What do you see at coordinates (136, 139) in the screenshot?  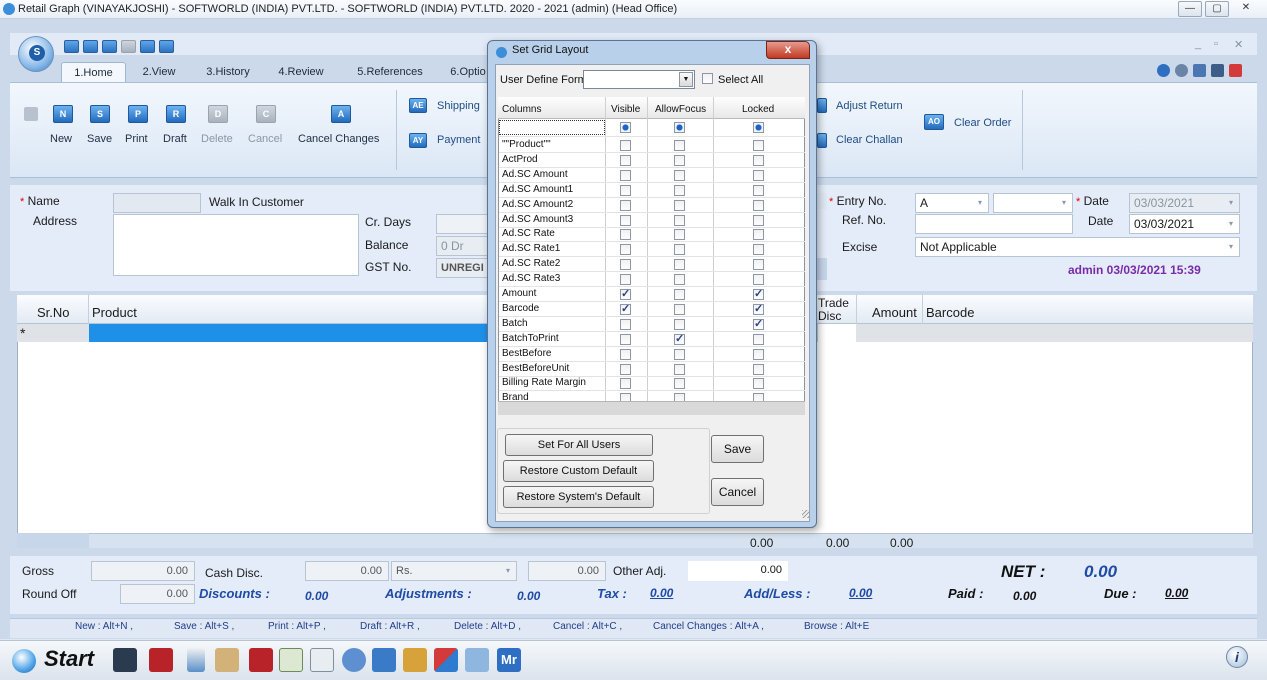 I see `print-button: Print` at bounding box center [136, 139].